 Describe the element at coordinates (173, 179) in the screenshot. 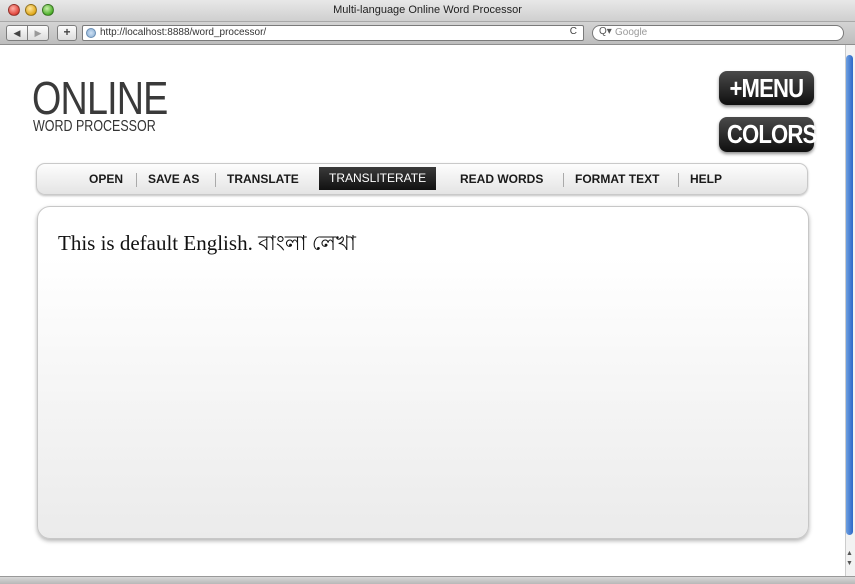

I see `menu-item-save-as: SAVE AS` at that location.